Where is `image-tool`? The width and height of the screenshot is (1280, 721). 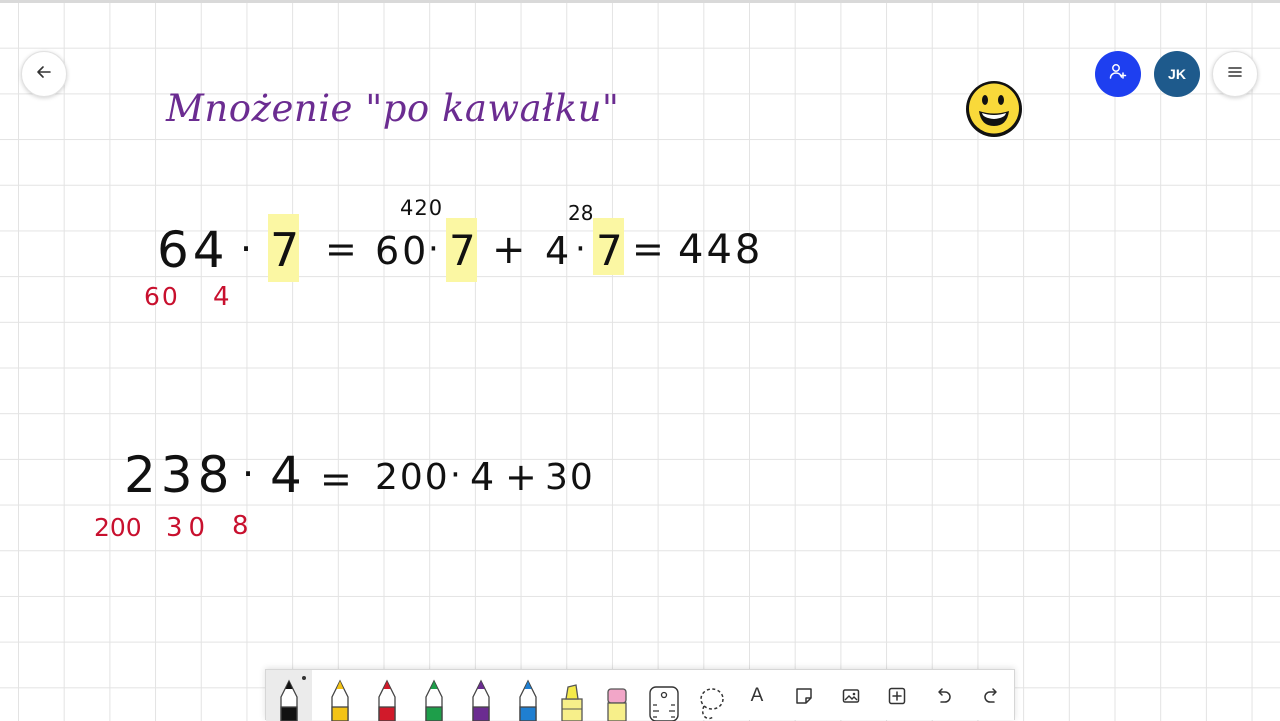 image-tool is located at coordinates (851, 696).